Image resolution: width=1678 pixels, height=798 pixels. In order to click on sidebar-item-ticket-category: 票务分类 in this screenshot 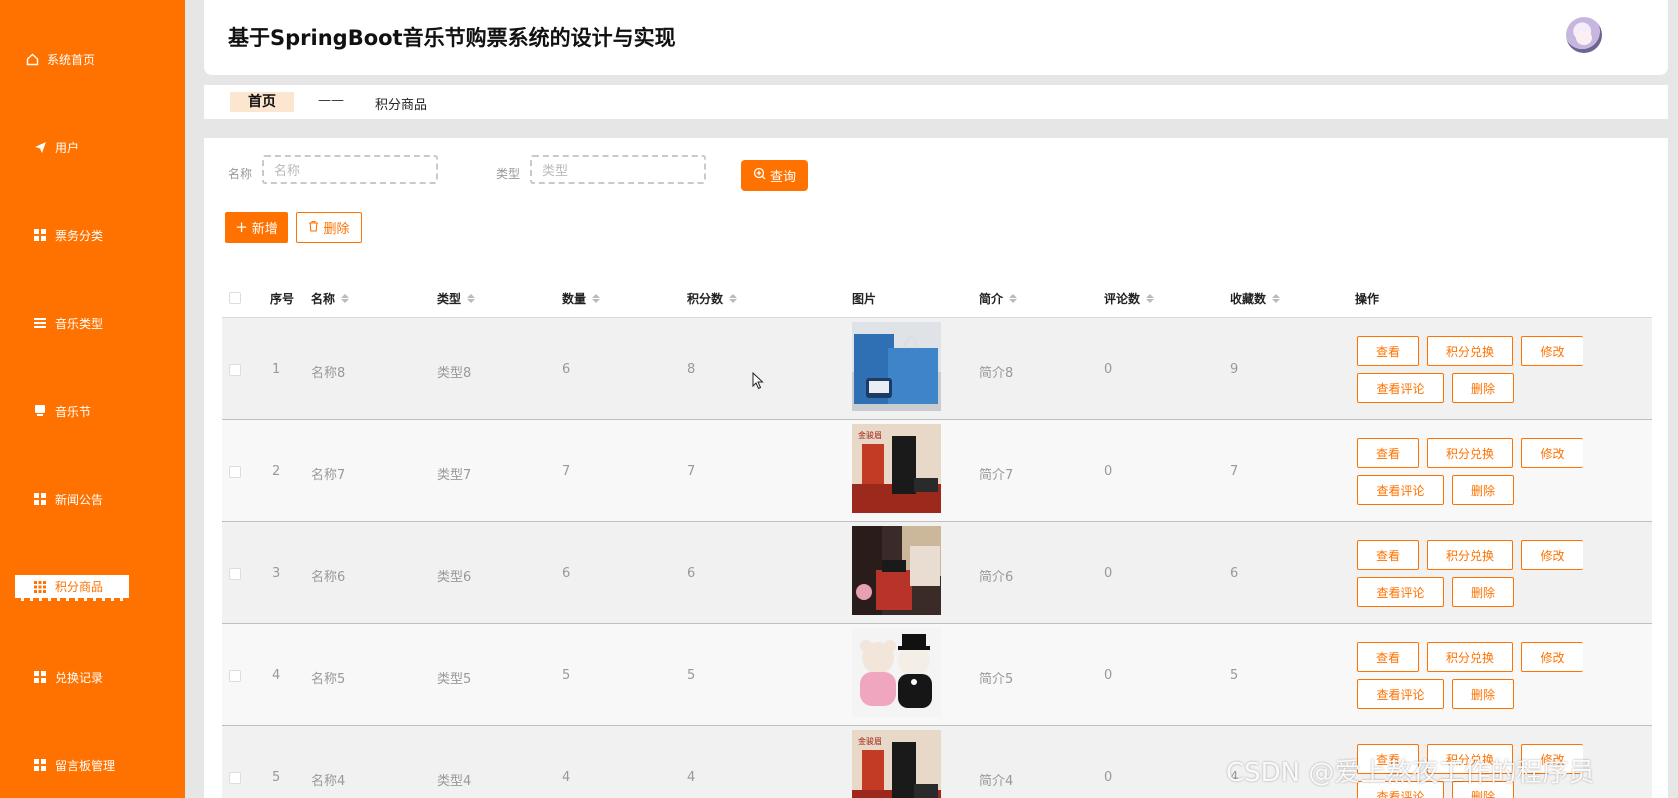, I will do `click(68, 235)`.